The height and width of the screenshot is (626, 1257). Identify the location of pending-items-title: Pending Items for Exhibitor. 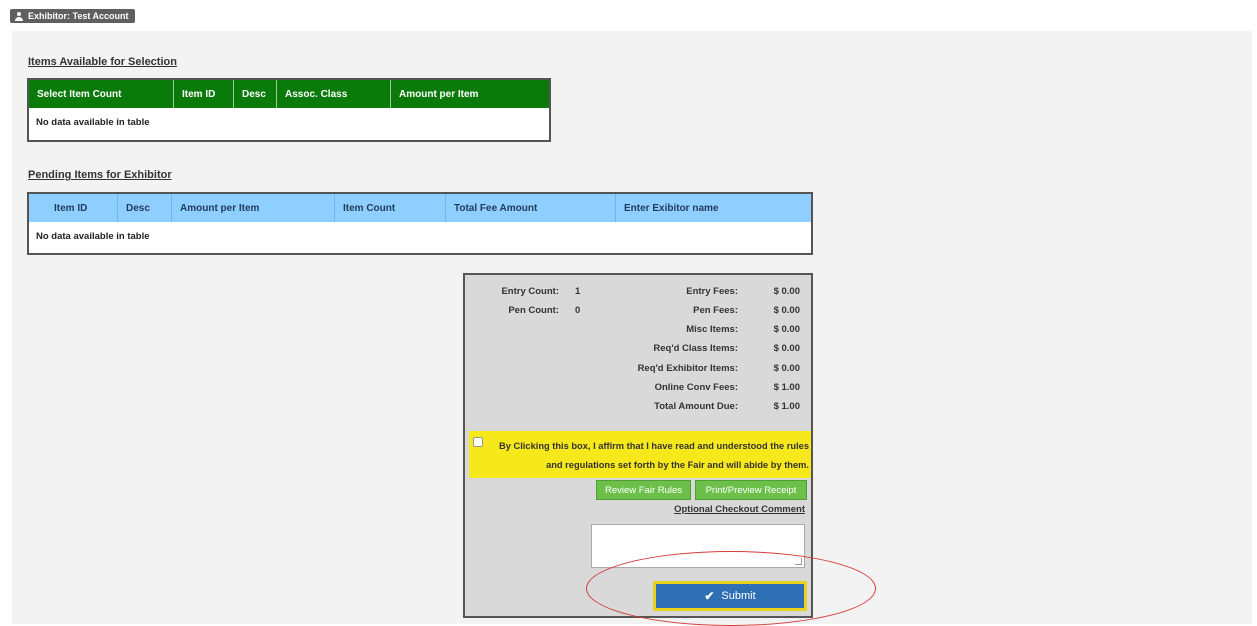
(100, 175).